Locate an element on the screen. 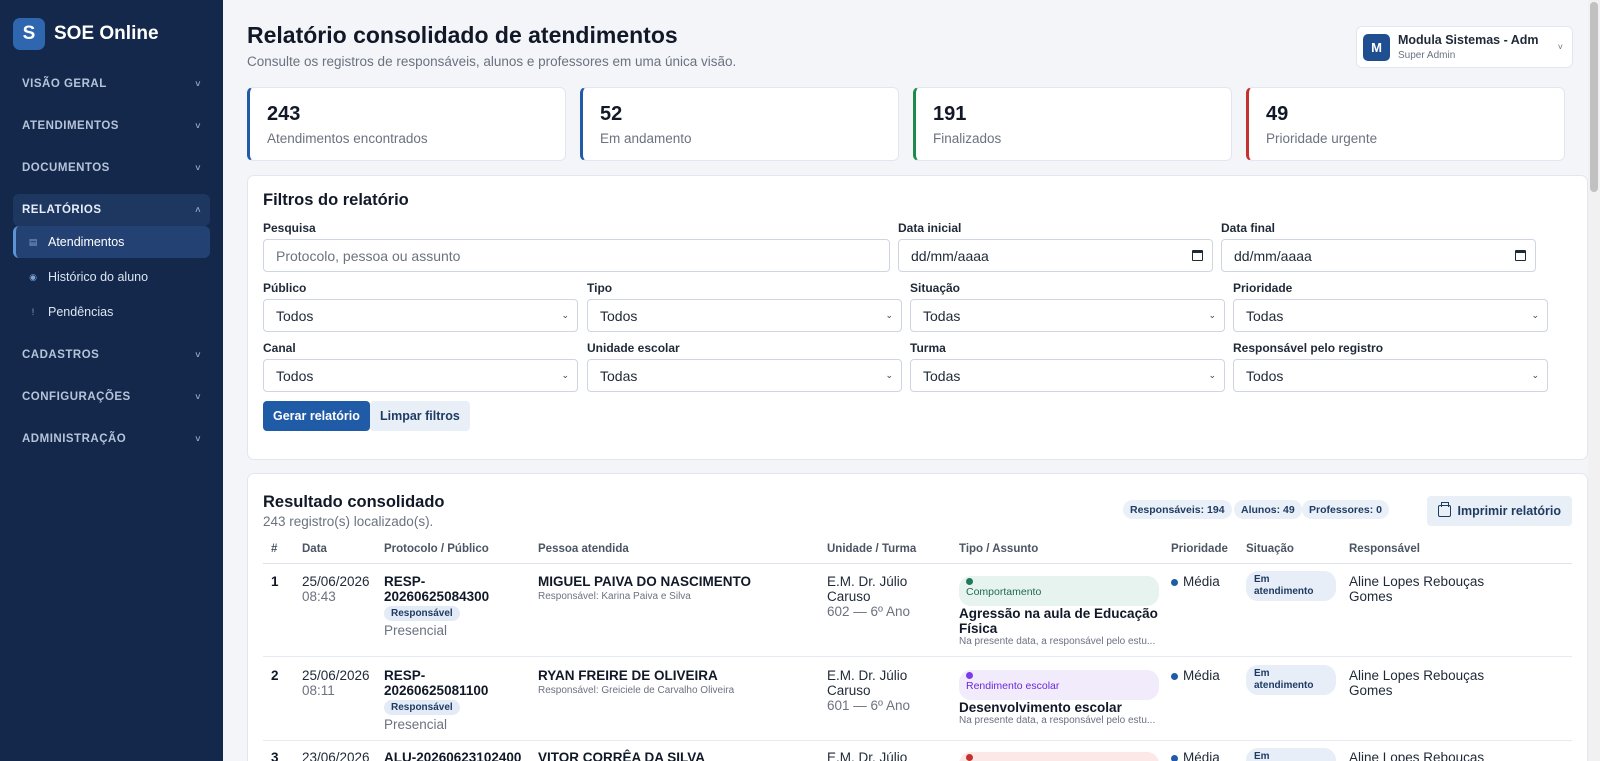 This screenshot has height=761, width=1600. nav-section-label: CONFIGURAÇÕES is located at coordinates (76, 397).